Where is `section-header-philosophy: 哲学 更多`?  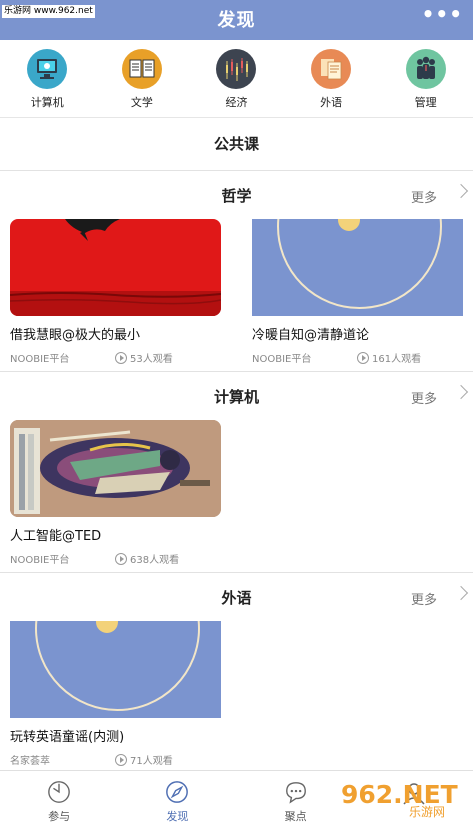
section-header-philosophy: 哲学 更多 is located at coordinates (236, 195).